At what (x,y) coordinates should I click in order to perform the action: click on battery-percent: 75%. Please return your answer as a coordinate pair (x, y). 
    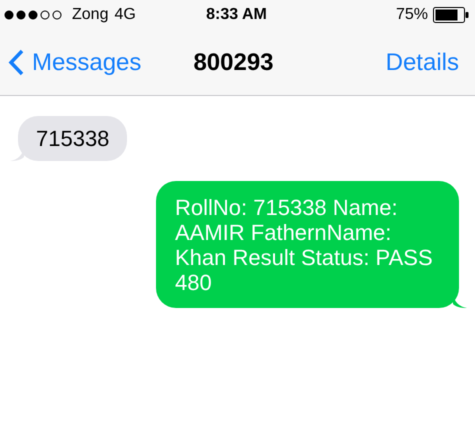
    Looking at the image, I should click on (412, 15).